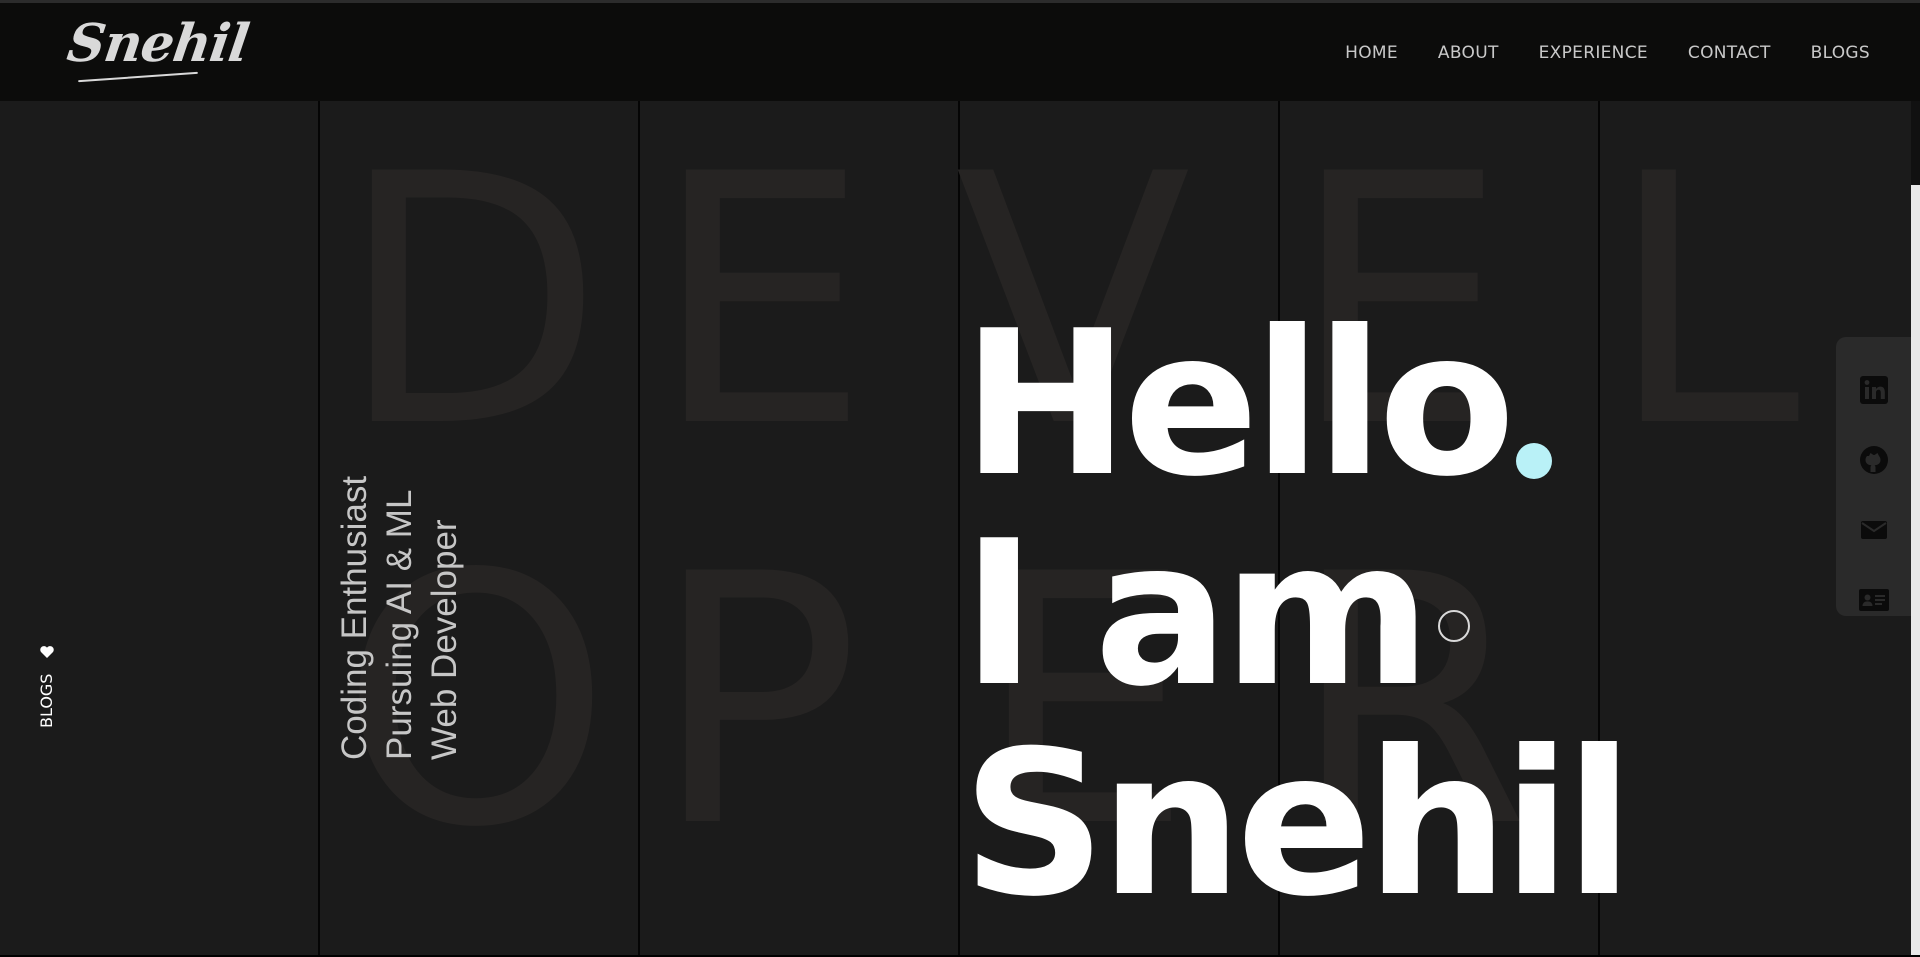  I want to click on email-link, so click(1874, 532).